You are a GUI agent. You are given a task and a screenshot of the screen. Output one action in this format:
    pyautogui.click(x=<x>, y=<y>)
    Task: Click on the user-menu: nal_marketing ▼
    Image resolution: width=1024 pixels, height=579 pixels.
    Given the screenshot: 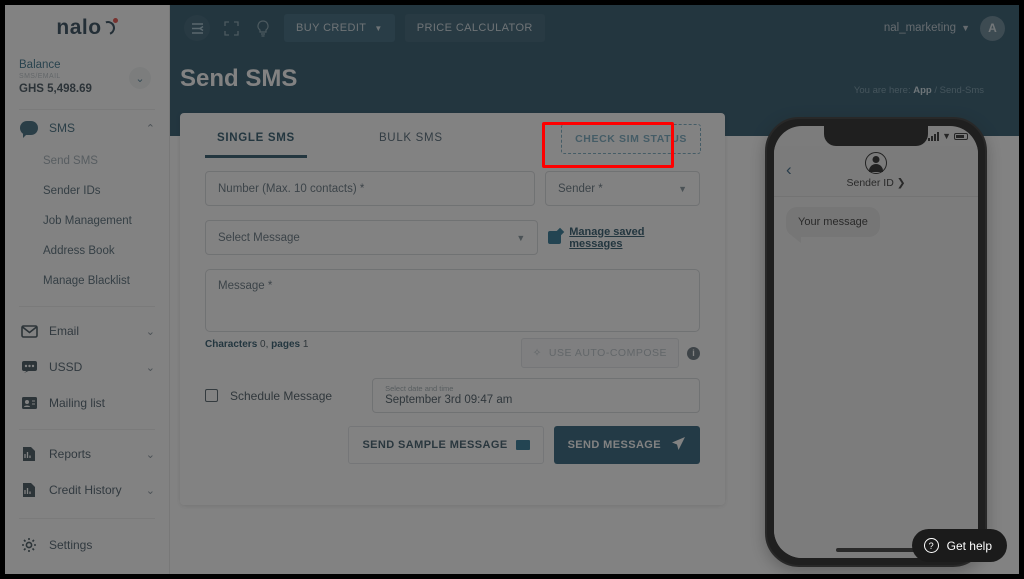 What is the action you would take?
    pyautogui.click(x=927, y=28)
    